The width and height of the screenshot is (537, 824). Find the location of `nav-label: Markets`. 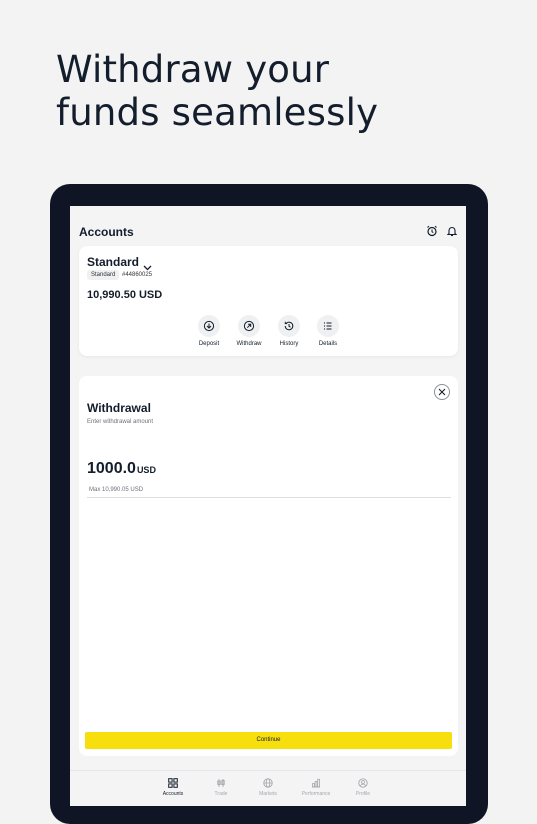

nav-label: Markets is located at coordinates (268, 794).